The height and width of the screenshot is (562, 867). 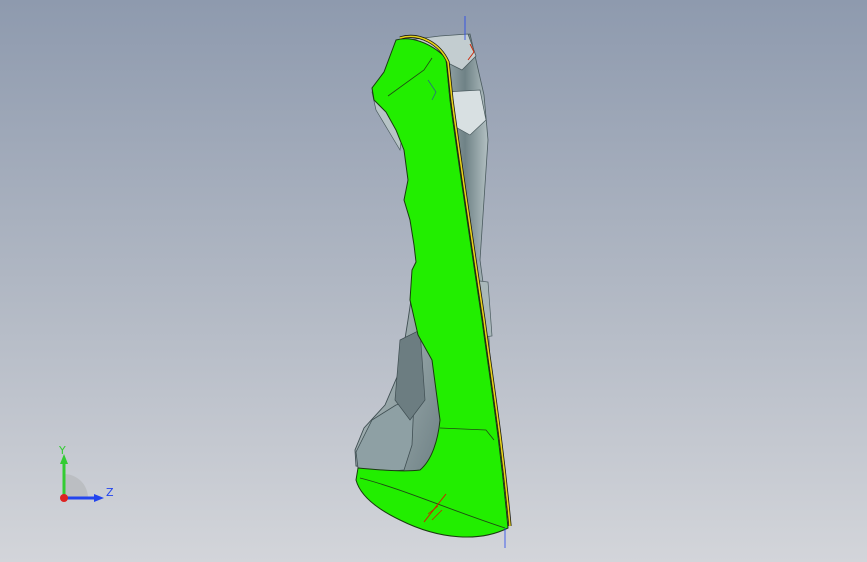 I want to click on triad-z-arrow-icon, so click(x=99, y=498).